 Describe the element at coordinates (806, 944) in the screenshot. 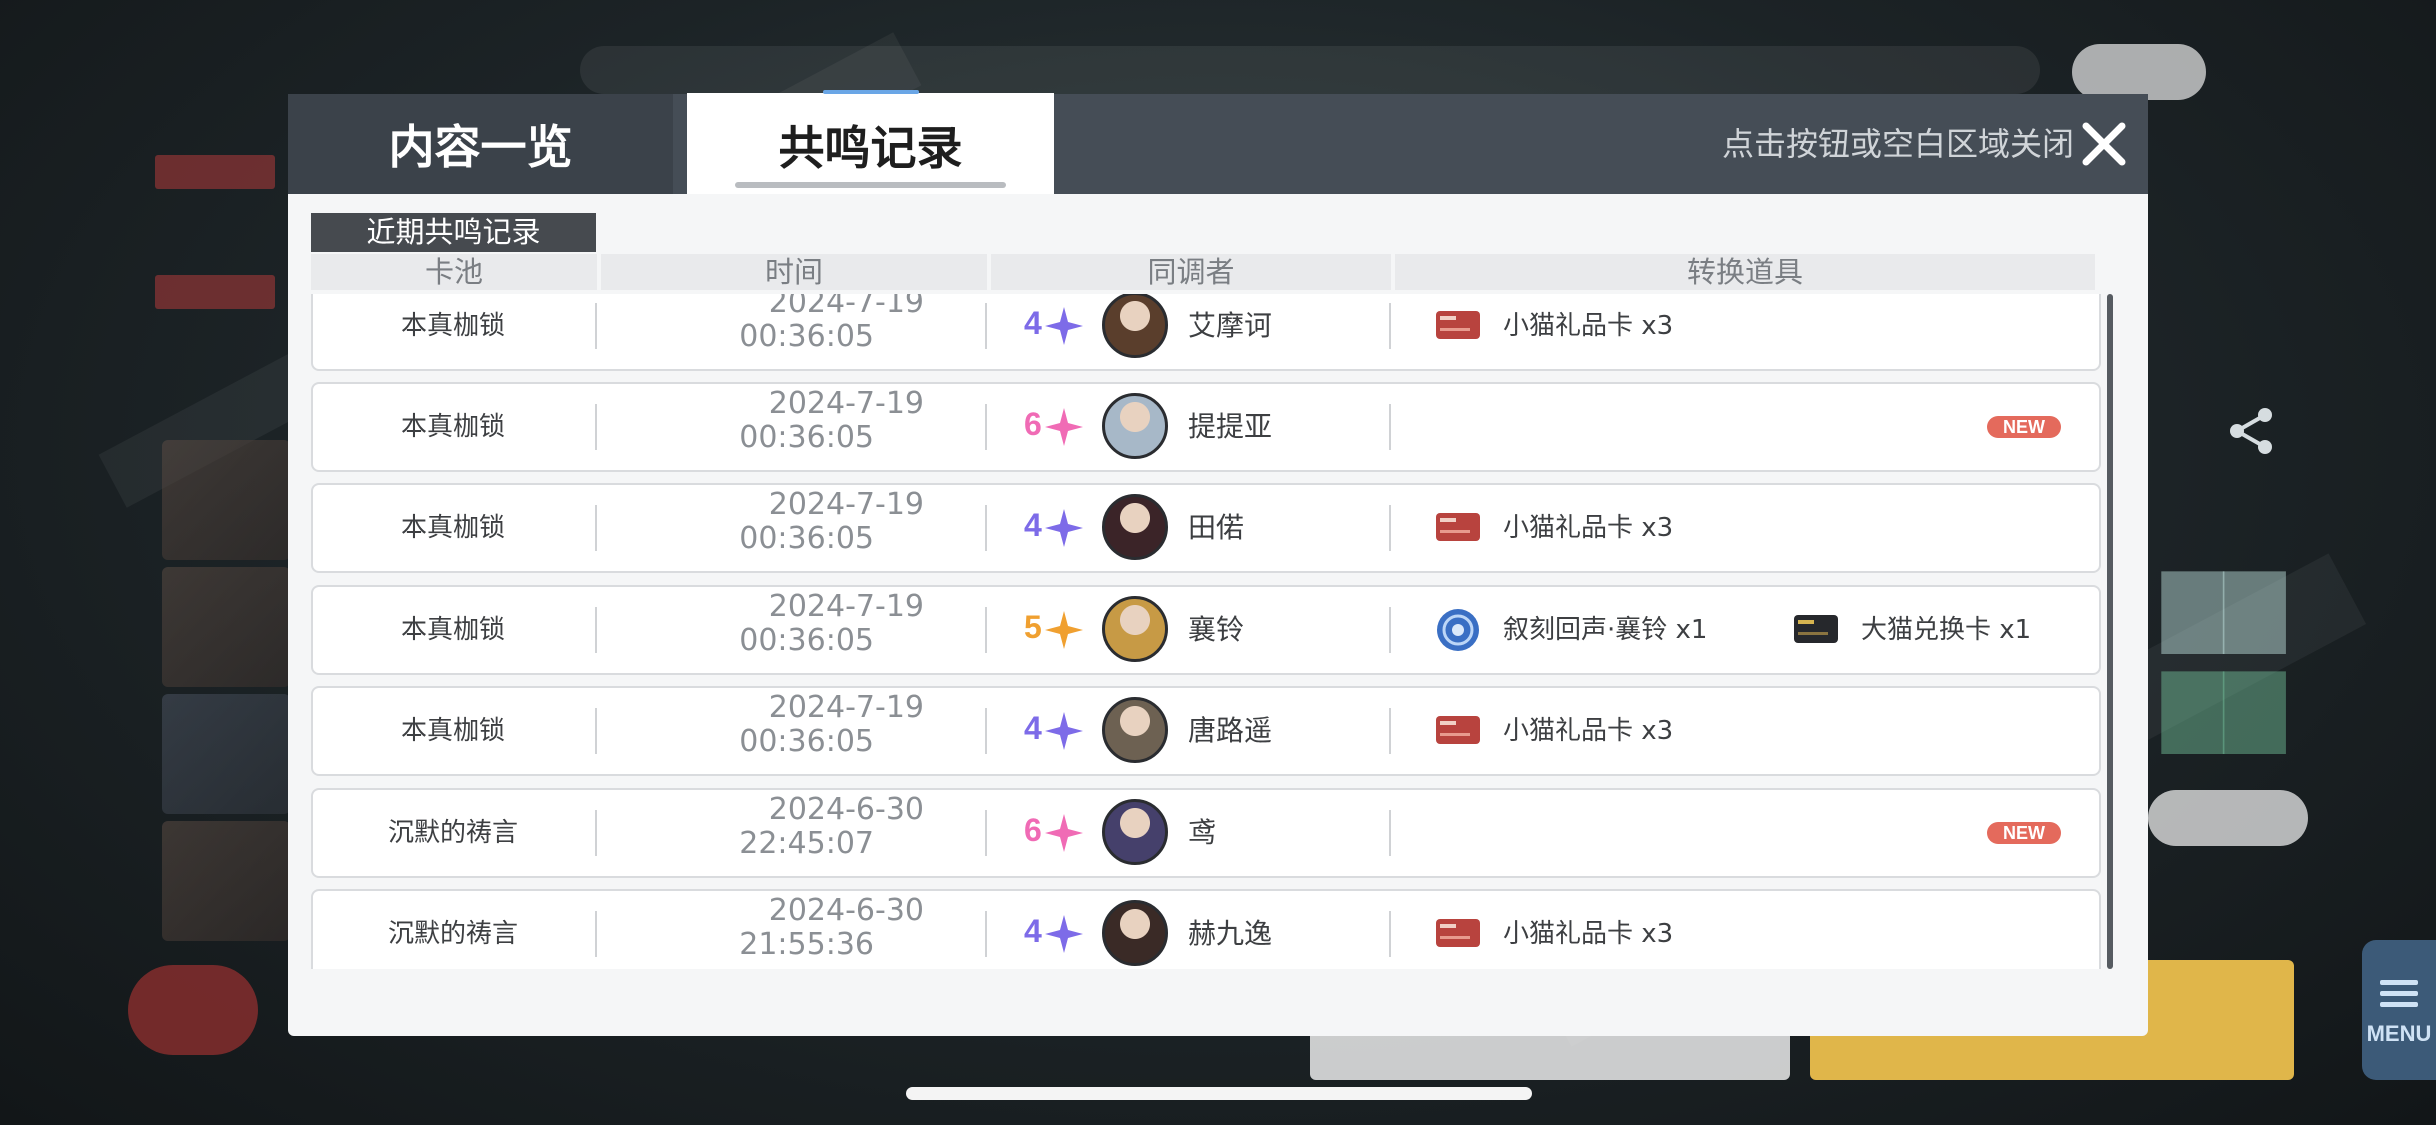

I see `record-time: 21:55:36` at that location.